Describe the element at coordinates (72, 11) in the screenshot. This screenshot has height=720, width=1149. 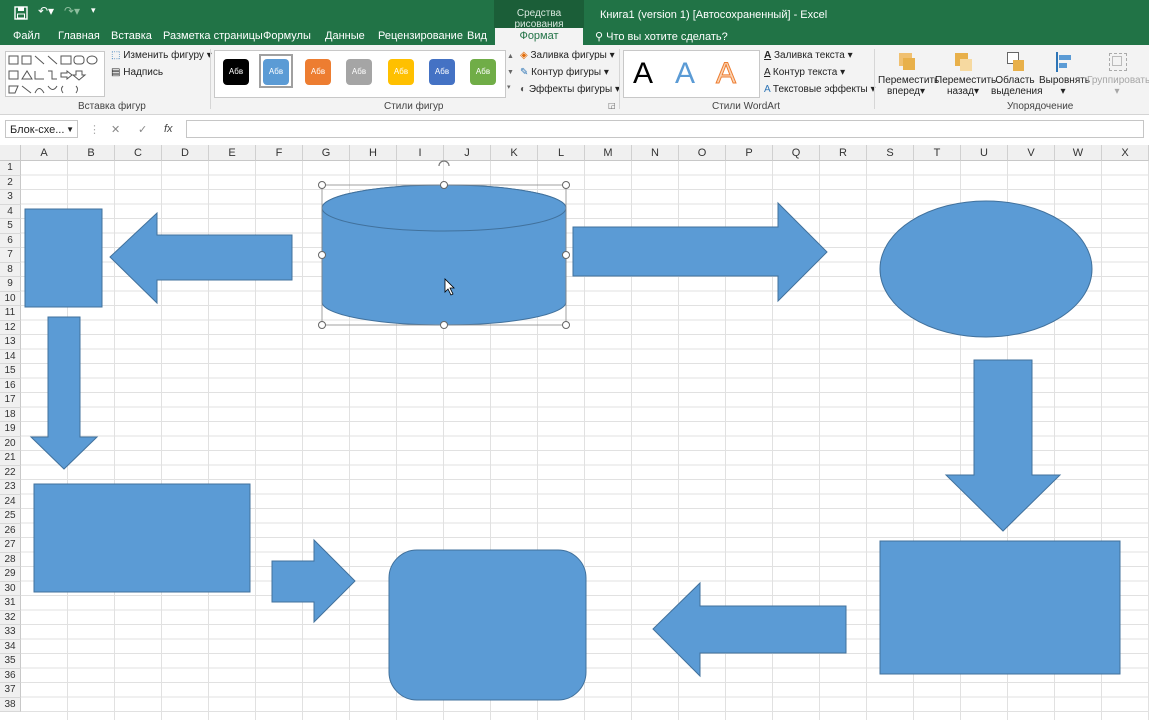
I see `redo-icon: ↷▾` at that location.